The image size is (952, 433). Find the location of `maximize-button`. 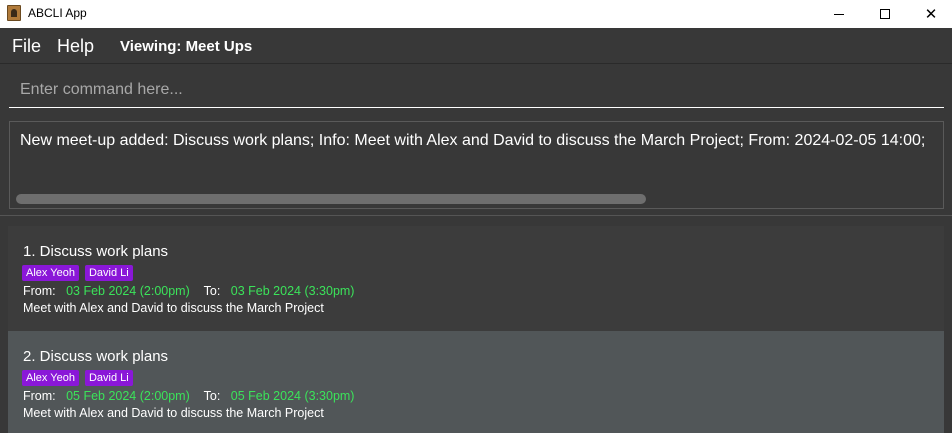

maximize-button is located at coordinates (885, 14).